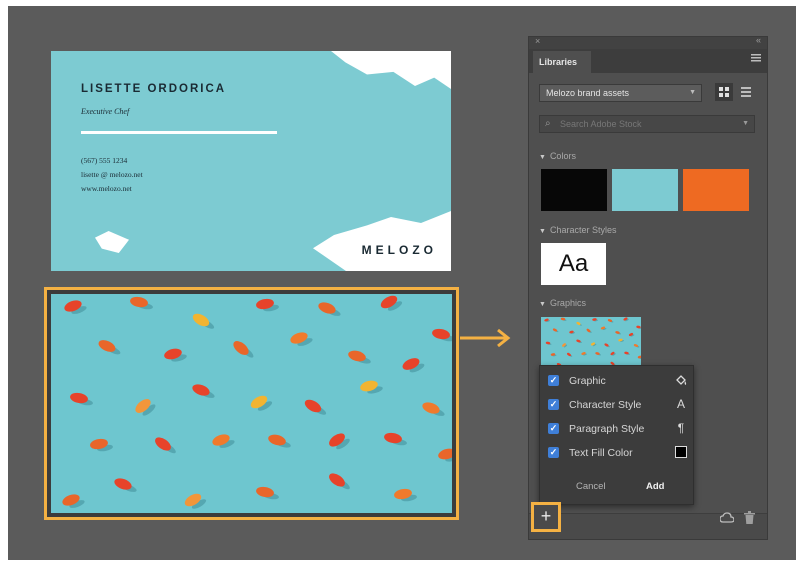 The image size is (804, 565). What do you see at coordinates (105, 111) in the screenshot?
I see `card-role: Executive Chef` at bounding box center [105, 111].